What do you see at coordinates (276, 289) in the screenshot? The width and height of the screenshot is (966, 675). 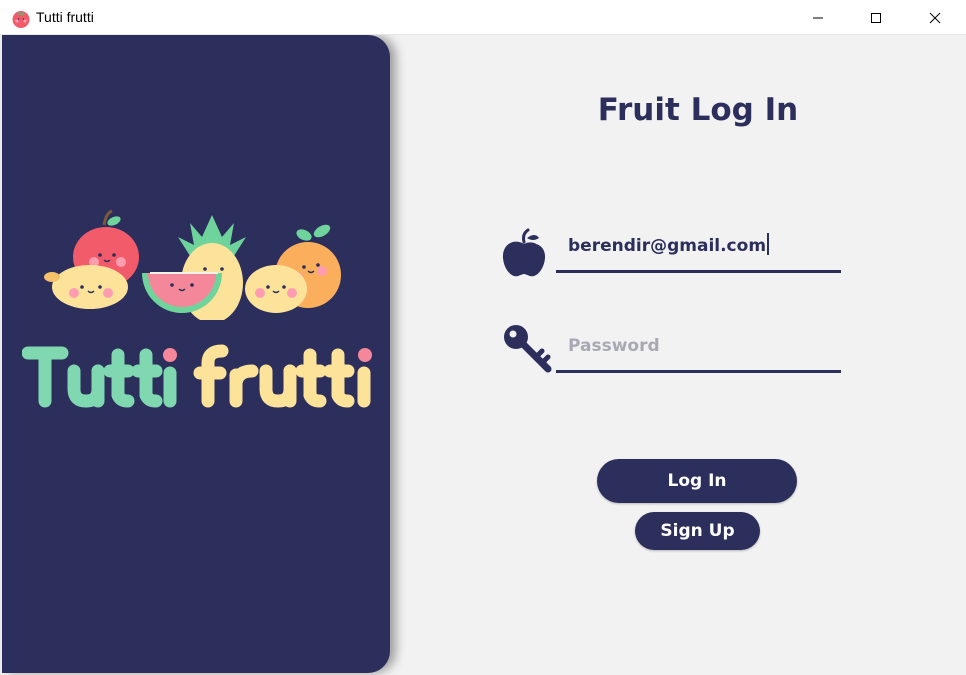 I see `lemon-character-icon` at bounding box center [276, 289].